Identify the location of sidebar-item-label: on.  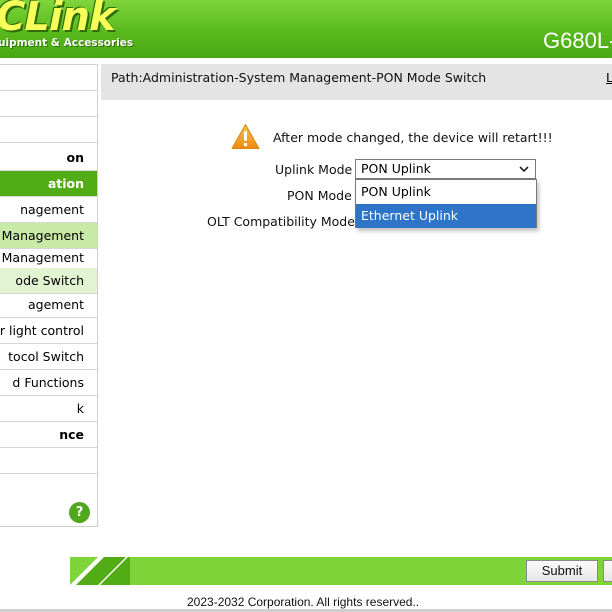
(75, 157).